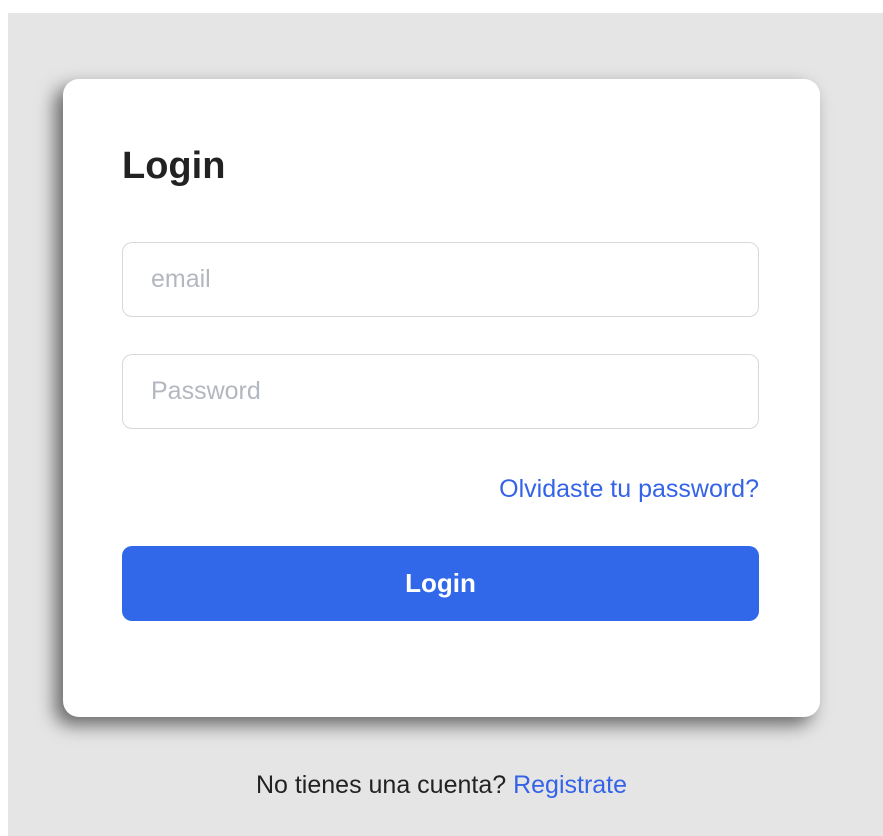 The image size is (883, 836). Describe the element at coordinates (381, 785) in the screenshot. I see `register-prompt-text: No tienes una cuenta?` at that location.